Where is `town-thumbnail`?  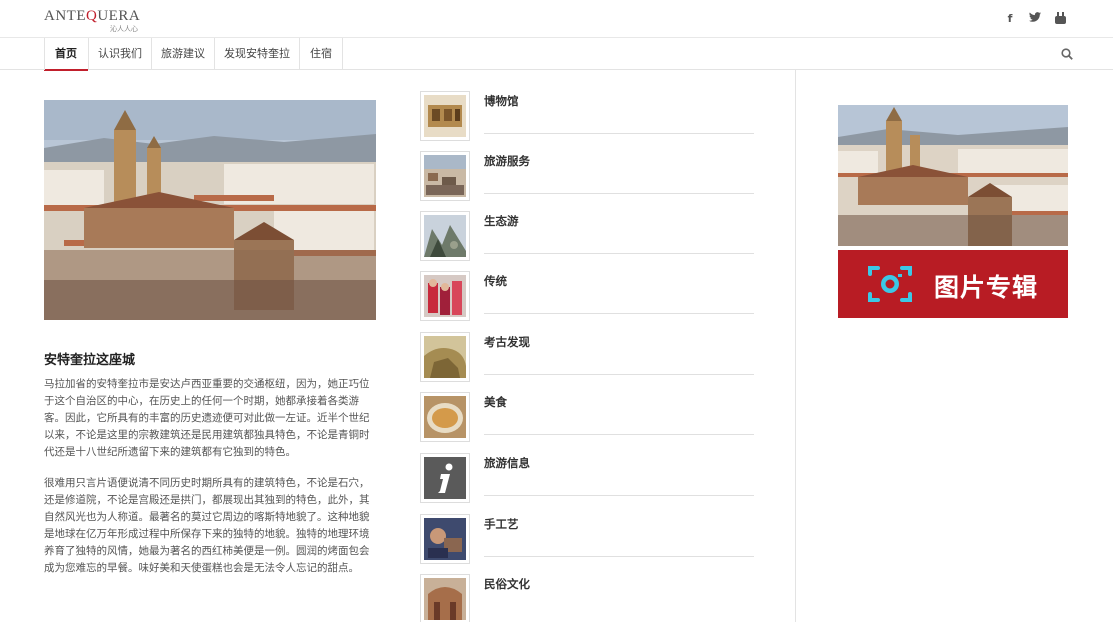 town-thumbnail is located at coordinates (445, 176).